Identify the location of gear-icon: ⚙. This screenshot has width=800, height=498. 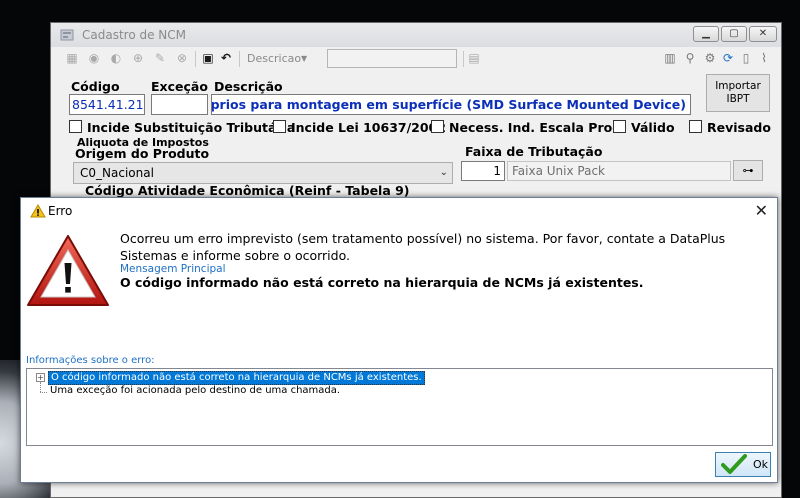
(710, 58).